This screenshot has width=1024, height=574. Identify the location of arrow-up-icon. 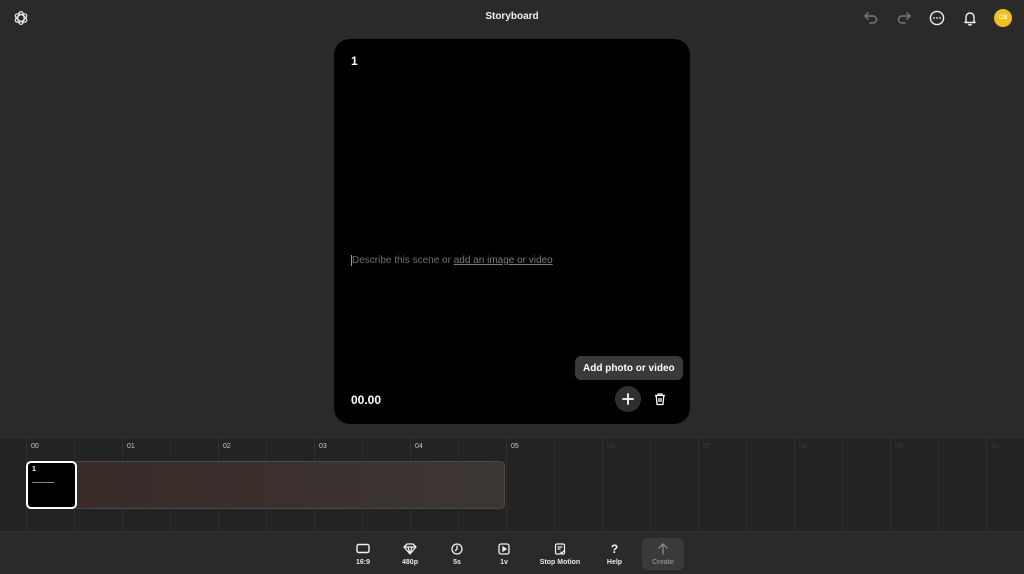
(663, 548).